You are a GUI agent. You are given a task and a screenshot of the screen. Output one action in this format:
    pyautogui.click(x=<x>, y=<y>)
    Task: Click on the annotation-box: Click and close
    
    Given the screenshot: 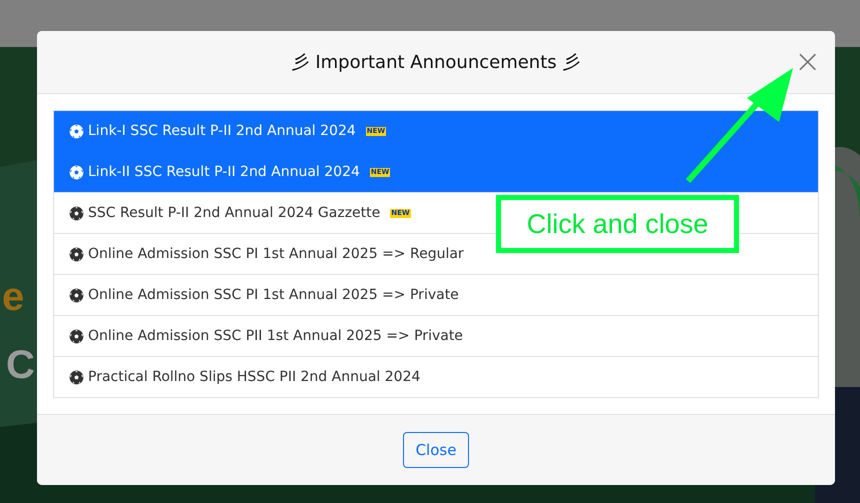 What is the action you would take?
    pyautogui.click(x=617, y=224)
    